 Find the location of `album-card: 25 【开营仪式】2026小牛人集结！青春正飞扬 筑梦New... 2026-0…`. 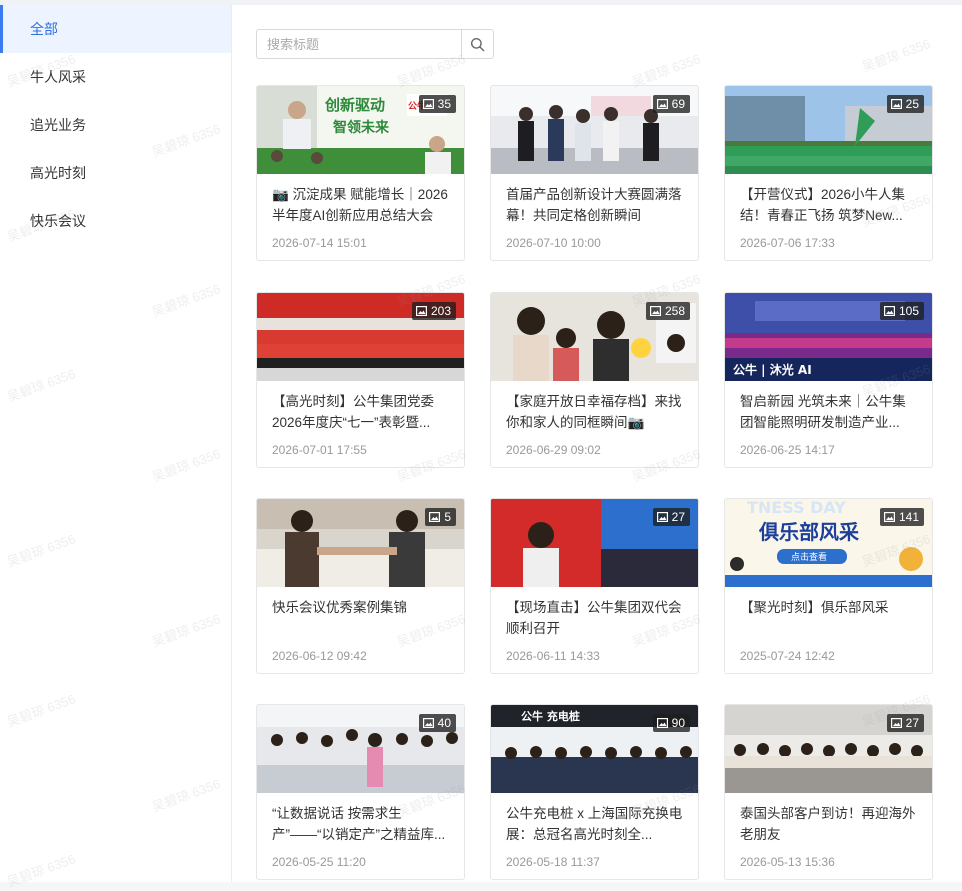

album-card: 25 【开营仪式】2026小牛人集结！青春正飞扬 筑梦New... 2026-0… is located at coordinates (828, 173).